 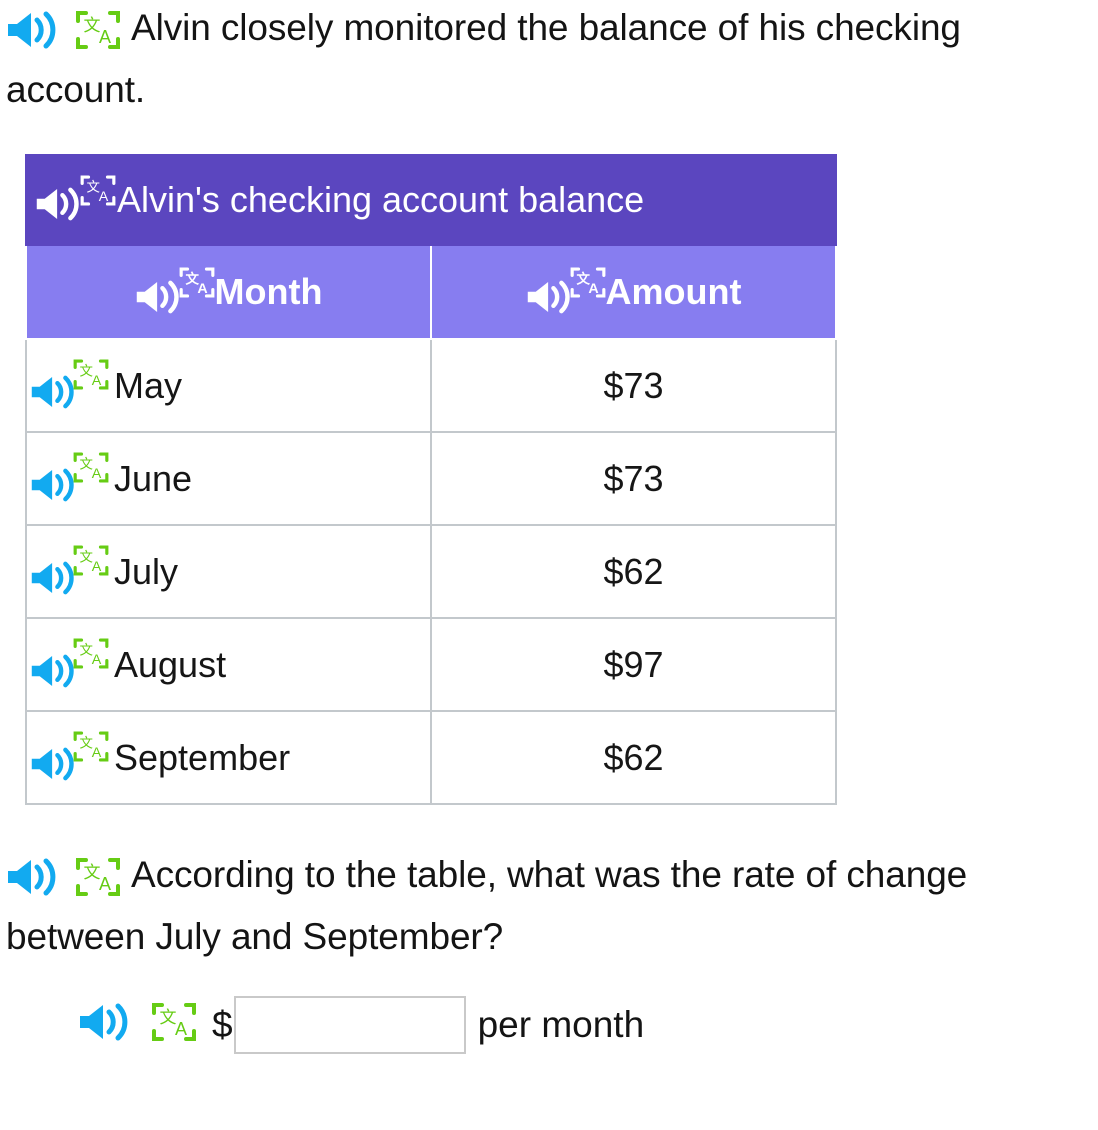 I want to click on cell-month-label: June, so click(x=153, y=478).